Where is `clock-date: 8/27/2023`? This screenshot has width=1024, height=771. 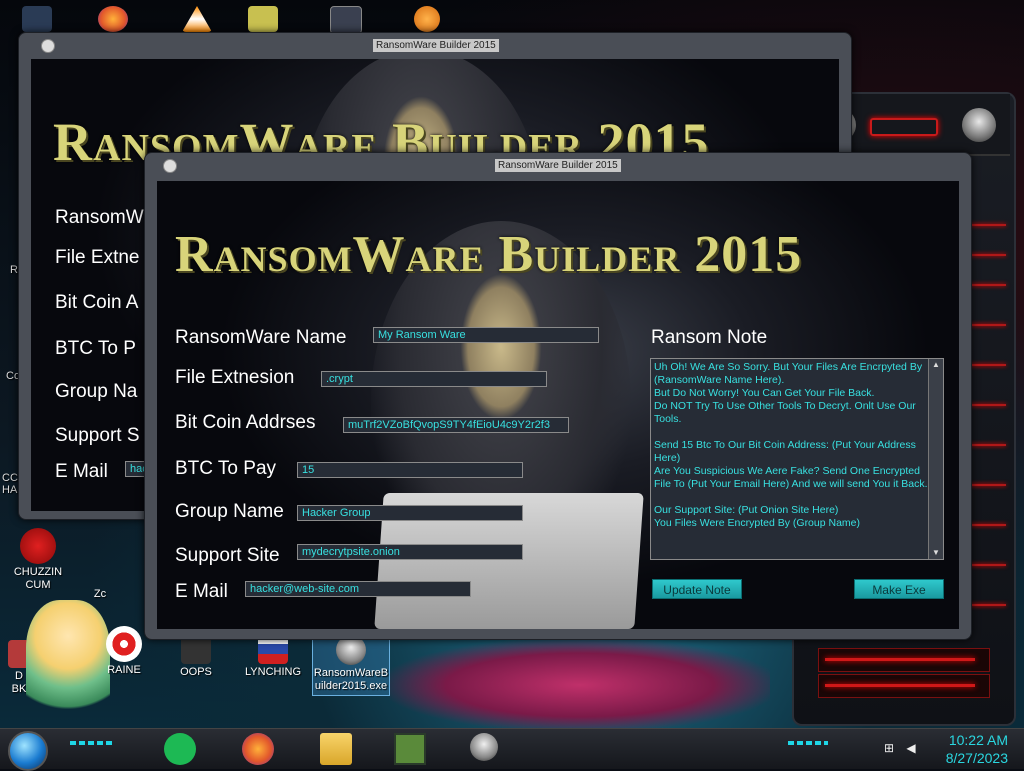
clock-date: 8/27/2023 is located at coordinates (976, 758).